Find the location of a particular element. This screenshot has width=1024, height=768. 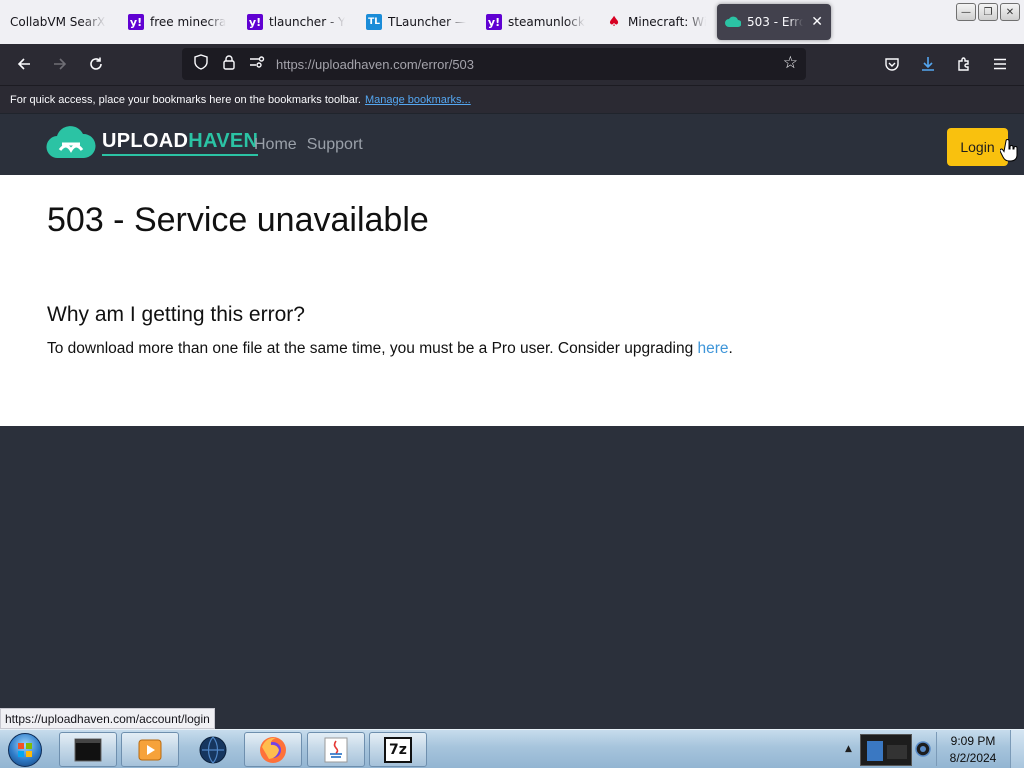

url-host: https://uploadhaven.com is located at coordinates (347, 64).